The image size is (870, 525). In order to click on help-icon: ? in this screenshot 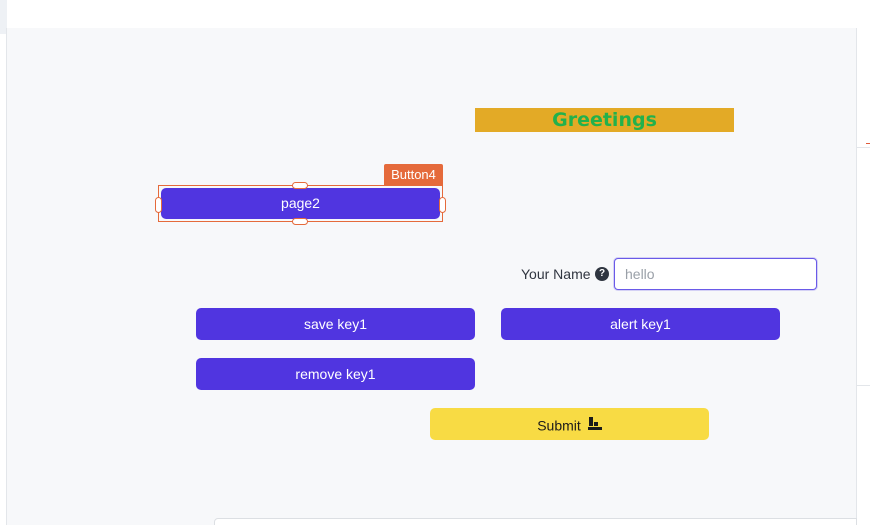, I will do `click(602, 274)`.